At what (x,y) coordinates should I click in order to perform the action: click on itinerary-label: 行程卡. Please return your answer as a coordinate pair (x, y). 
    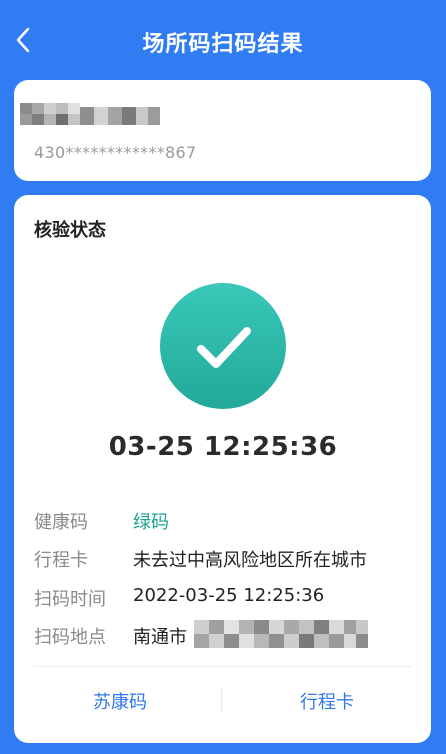
    Looking at the image, I should click on (61, 560).